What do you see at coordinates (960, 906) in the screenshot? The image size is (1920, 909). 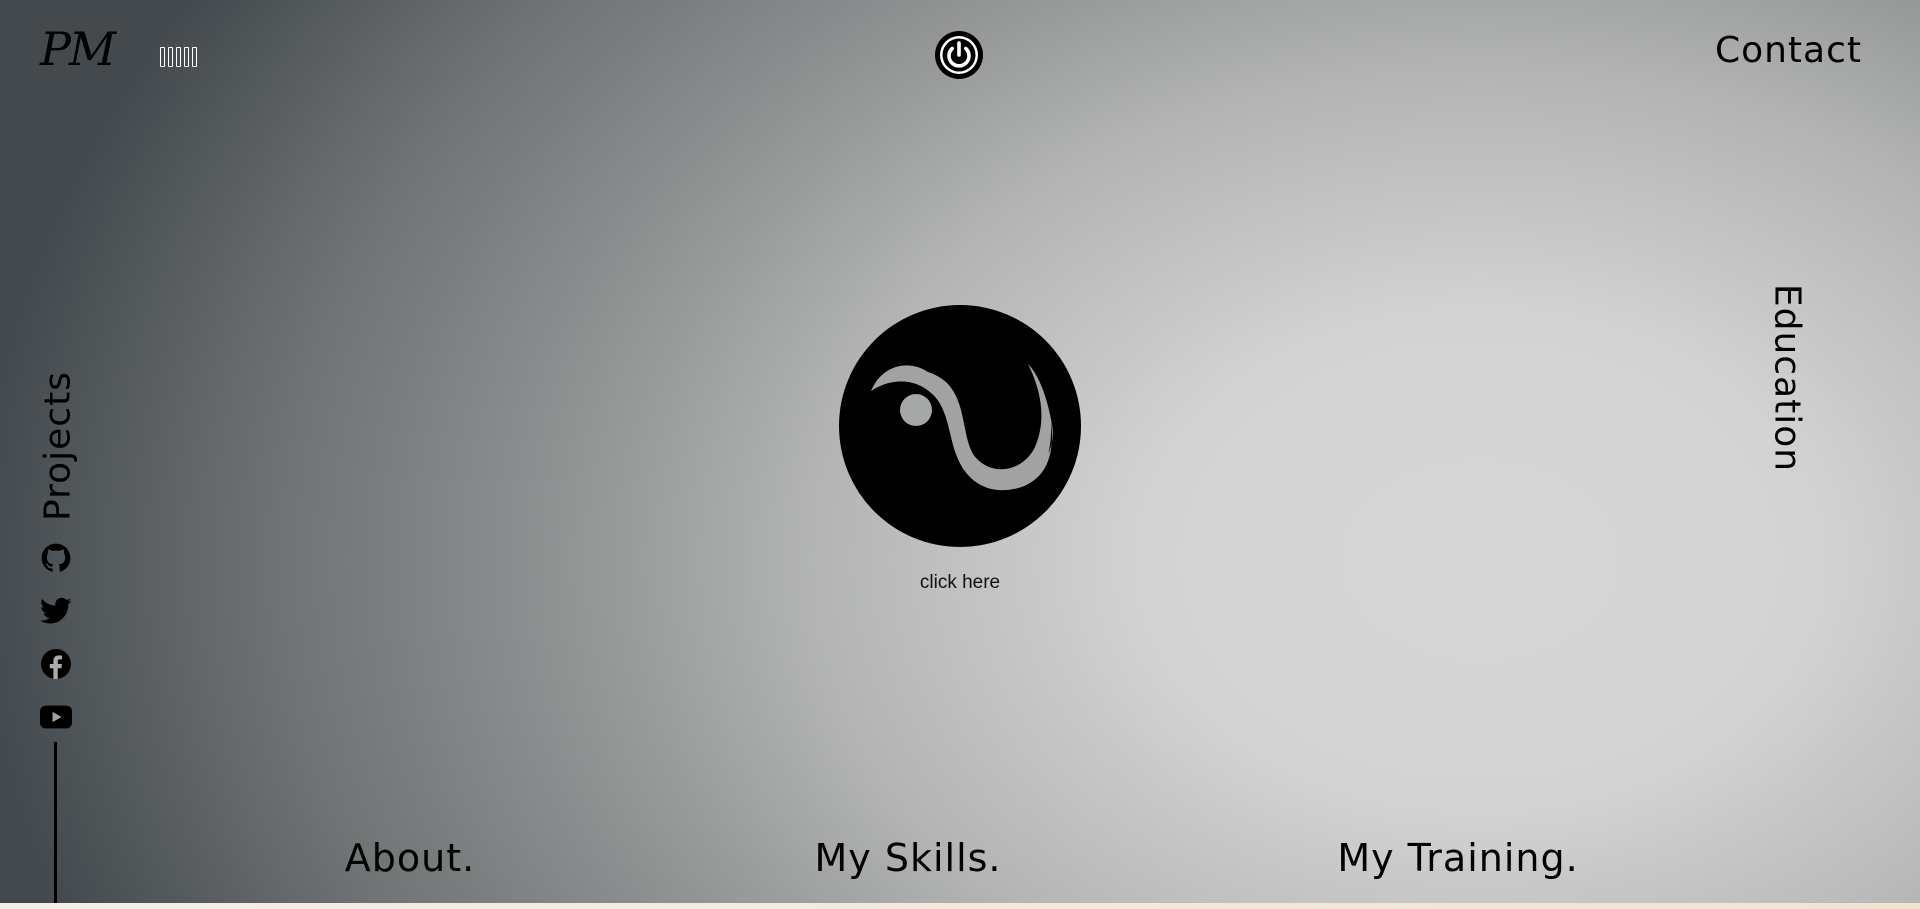 I see `bottom-strip` at bounding box center [960, 906].